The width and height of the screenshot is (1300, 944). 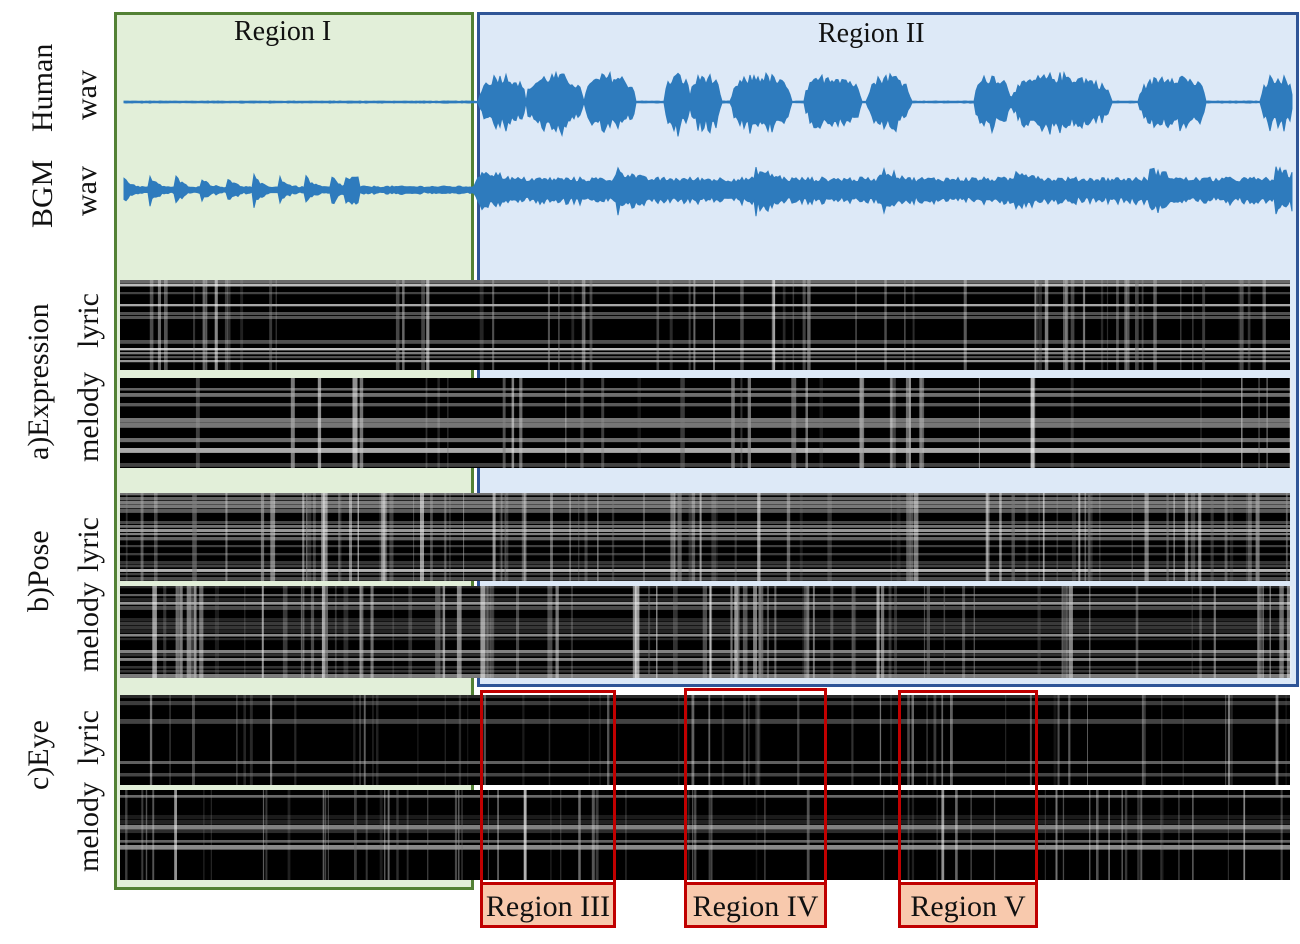 I want to click on label-human: Human, so click(x=42, y=87).